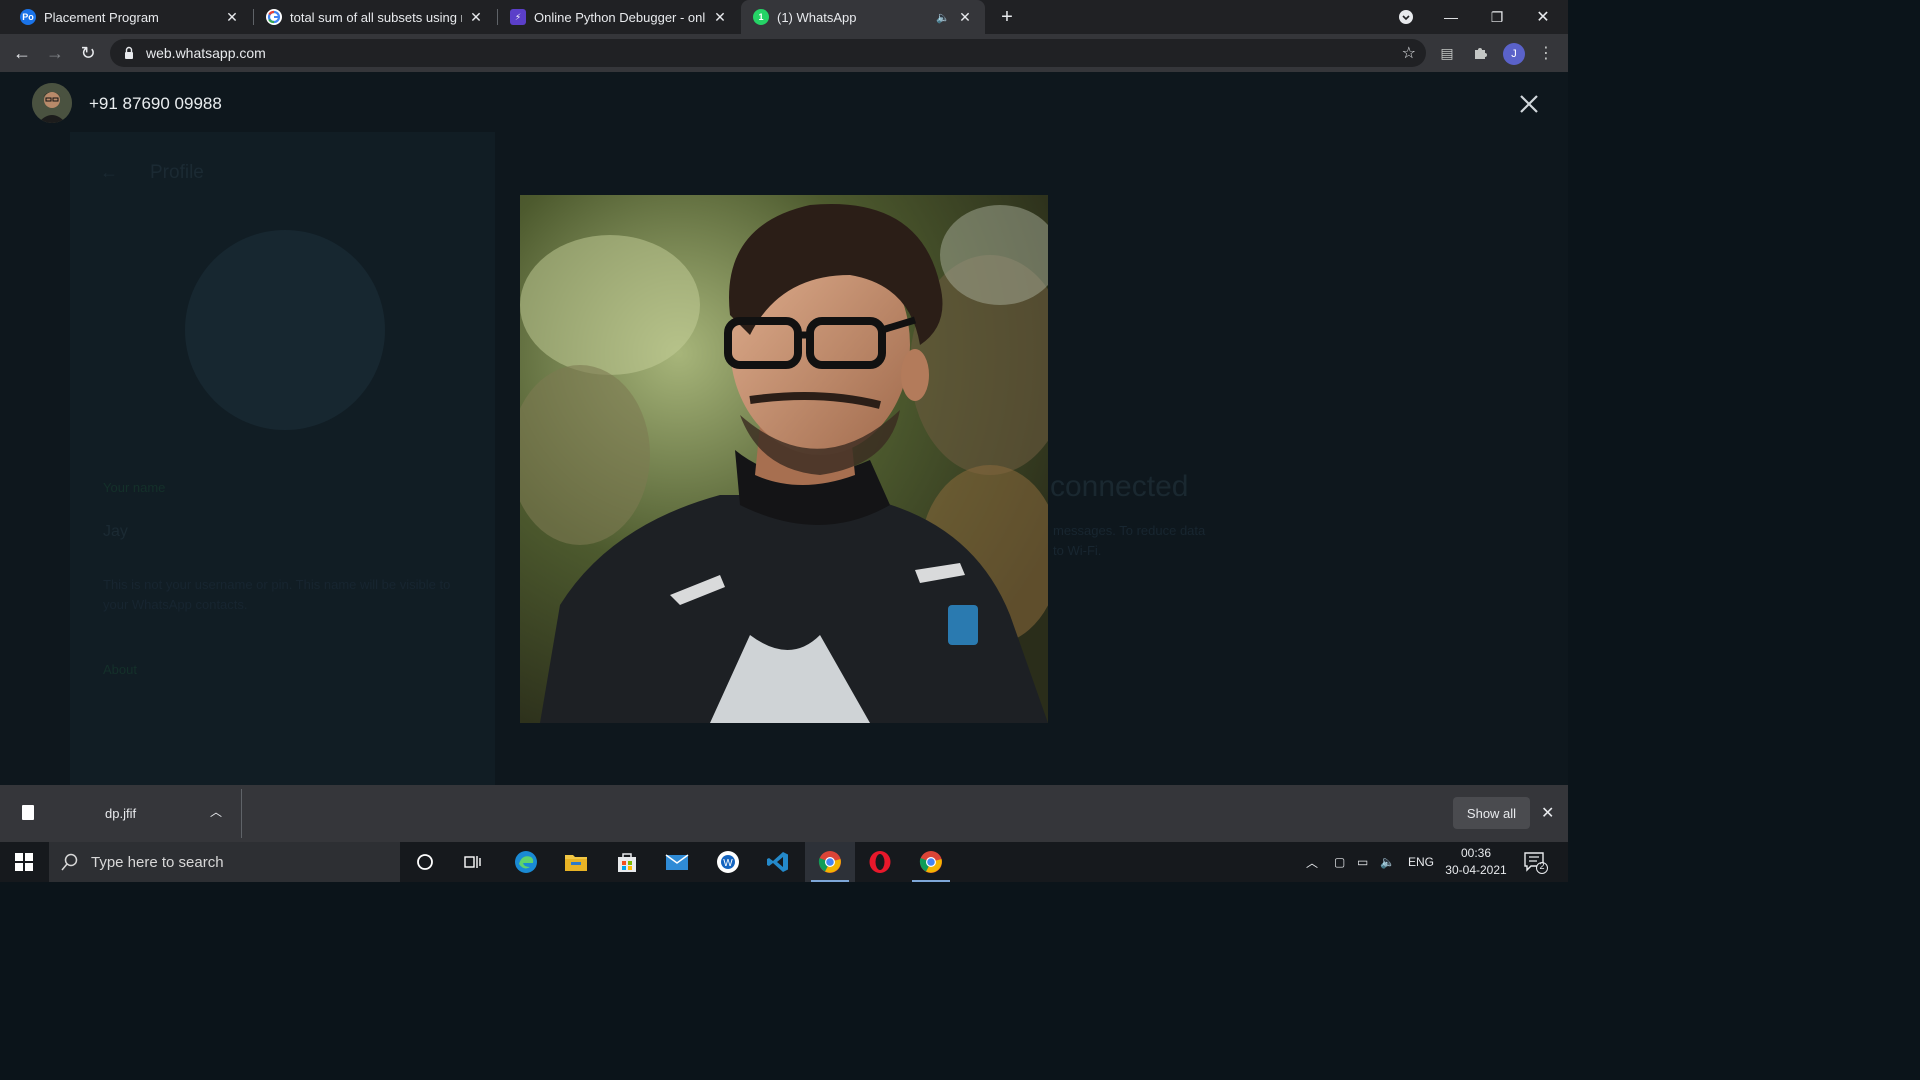 The height and width of the screenshot is (1080, 1920). I want to click on show-hidden-icons-button: ︿, so click(1312, 862).